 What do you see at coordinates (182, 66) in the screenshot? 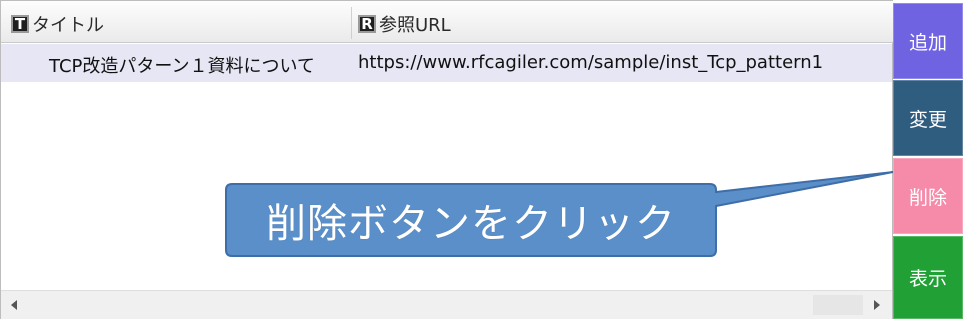
I see `cell-title: TCP改造パターン１資料について` at bounding box center [182, 66].